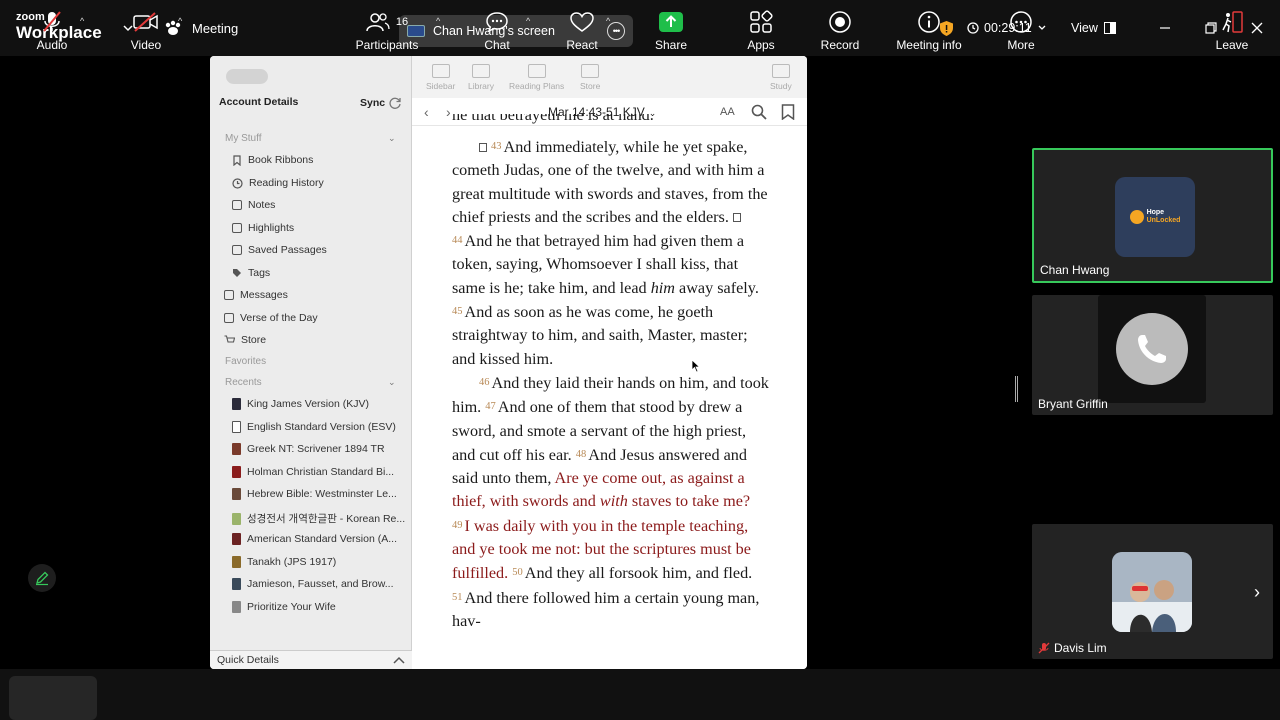 The width and height of the screenshot is (1280, 720). Describe the element at coordinates (1072, 648) in the screenshot. I see `participant-name: Davis Lim` at that location.